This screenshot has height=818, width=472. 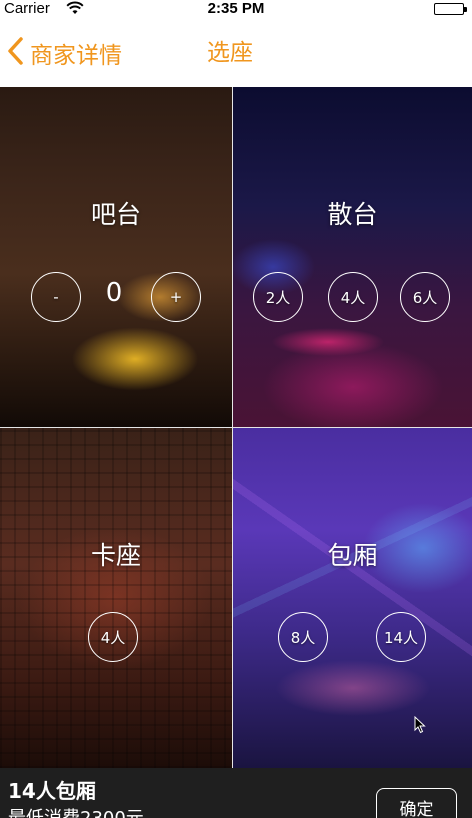 What do you see at coordinates (278, 297) in the screenshot?
I see `scatter-option-2: 2人` at bounding box center [278, 297].